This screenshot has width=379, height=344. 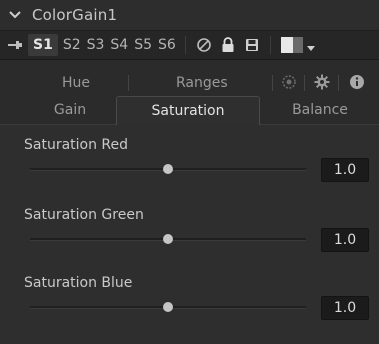 What do you see at coordinates (76, 83) in the screenshot?
I see `tab-hue: Hue` at bounding box center [76, 83].